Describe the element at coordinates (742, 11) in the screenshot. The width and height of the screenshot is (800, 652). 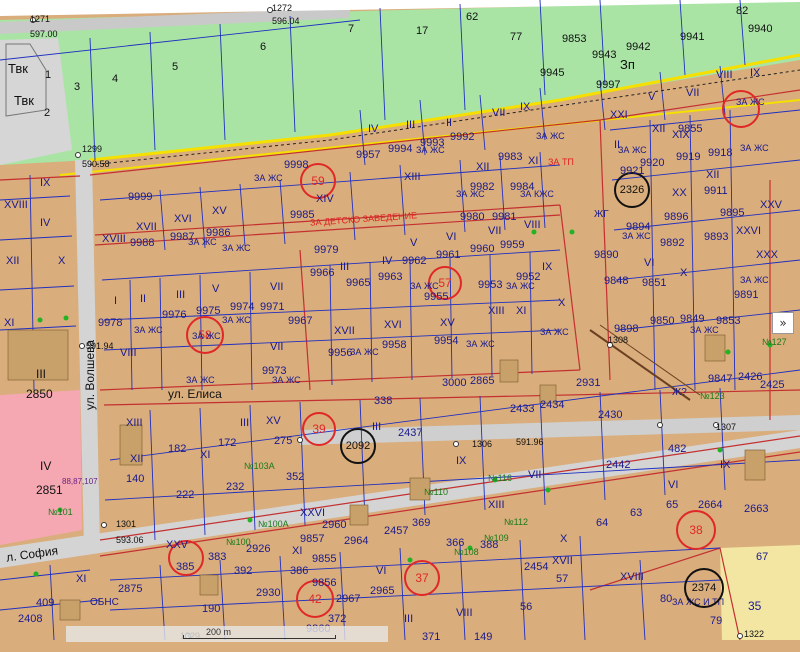
I see `lot-label: 82` at that location.